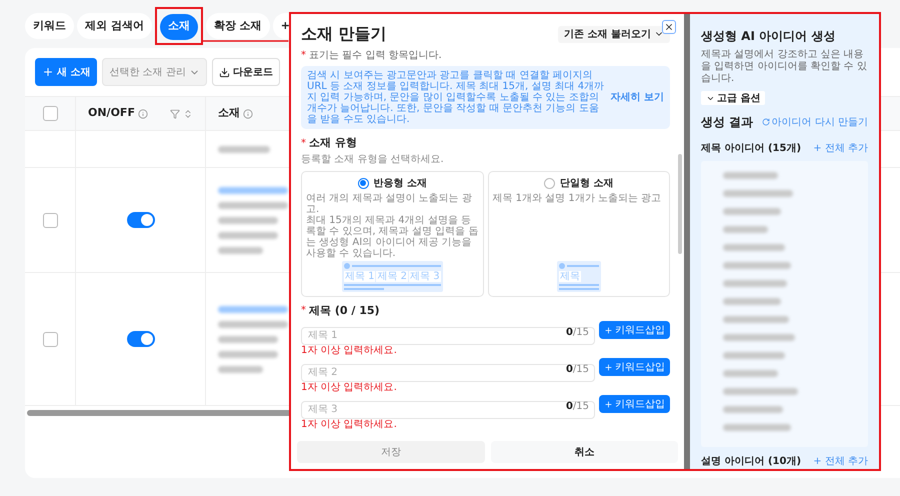 The width and height of the screenshot is (900, 496). What do you see at coordinates (111, 113) in the screenshot?
I see `column-header: ON/OFF` at bounding box center [111, 113].